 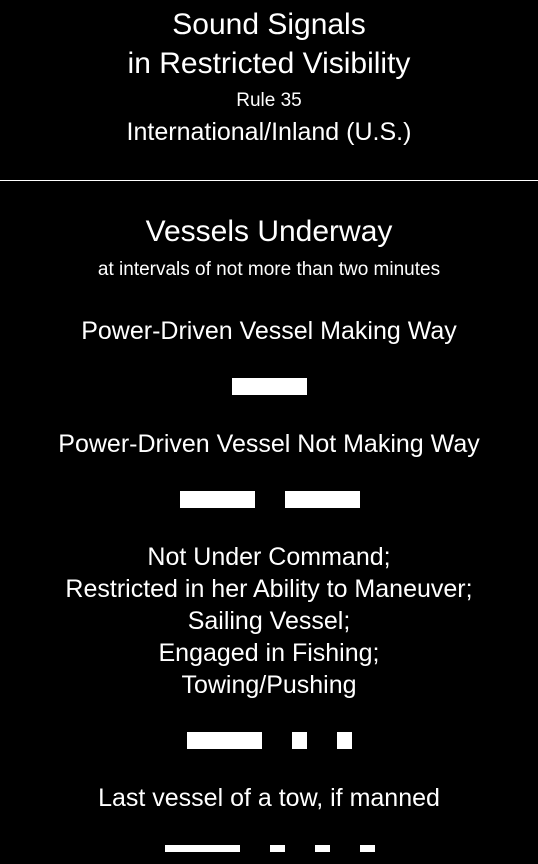 I want to click on signal-label-line: Sailing Vessel;, so click(x=269, y=621).